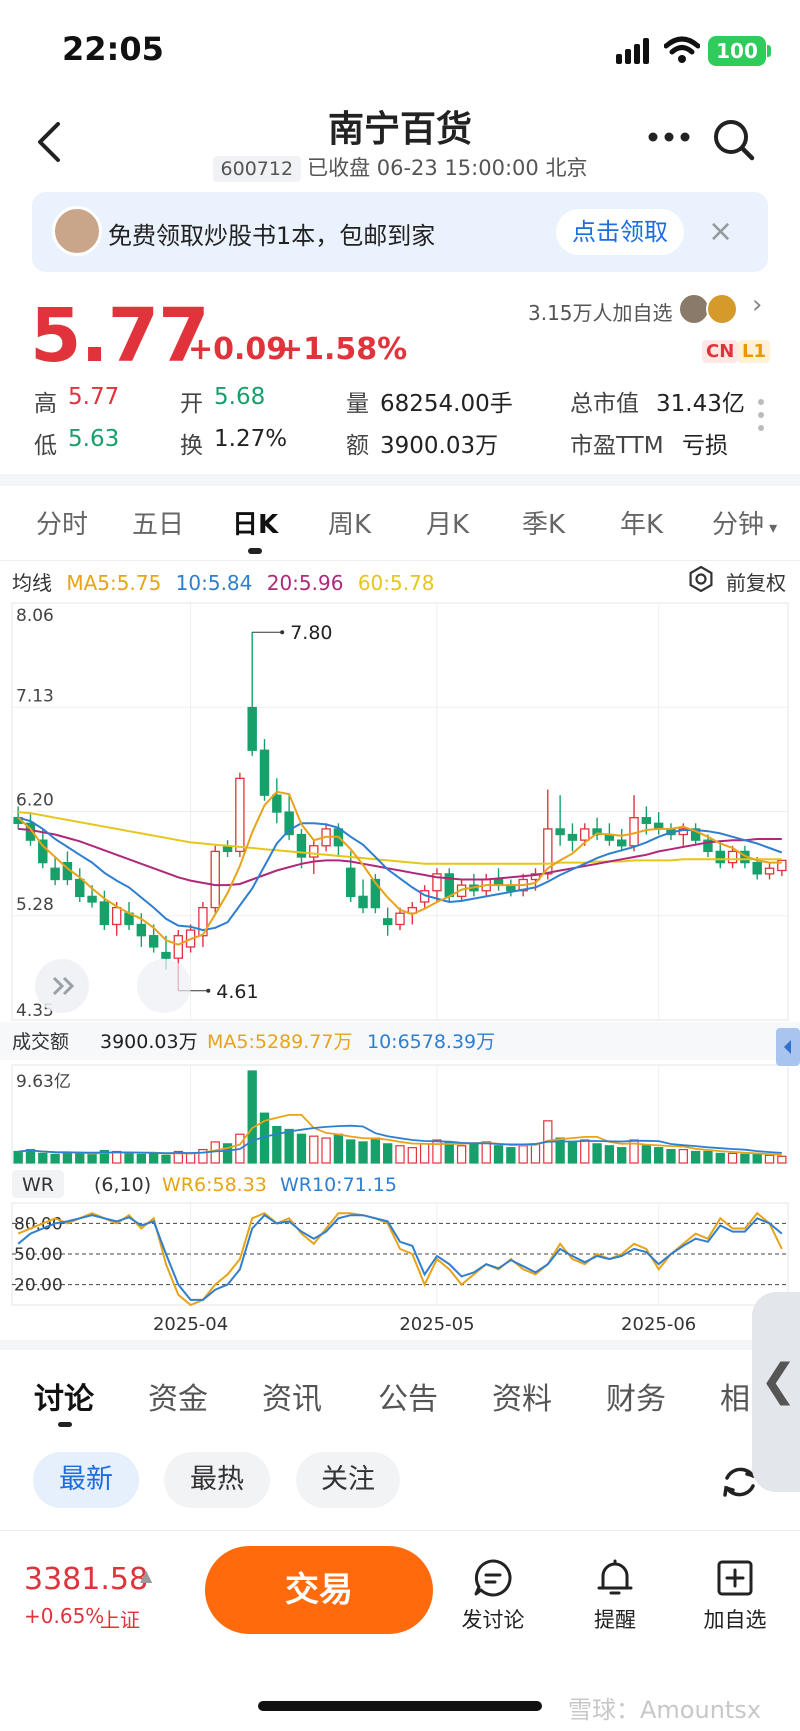  Describe the element at coordinates (493, 1578) in the screenshot. I see `chat-icon` at that location.